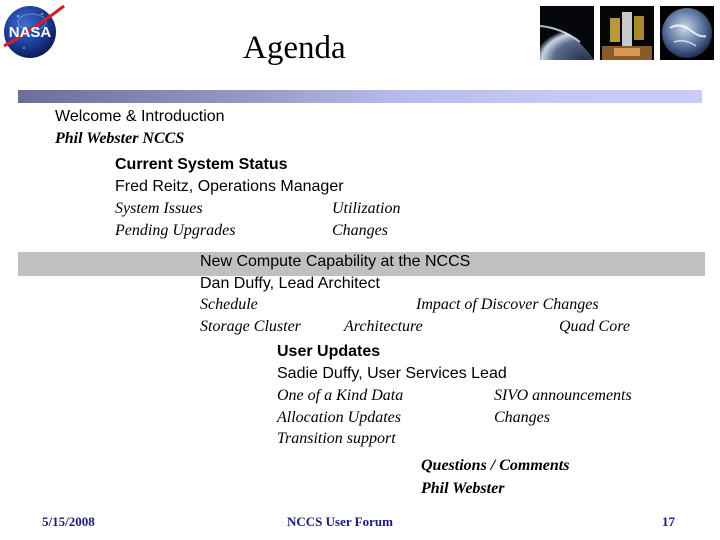 The image size is (720, 540). What do you see at coordinates (366, 208) in the screenshot?
I see `topic-utilization: Utilization` at bounding box center [366, 208].